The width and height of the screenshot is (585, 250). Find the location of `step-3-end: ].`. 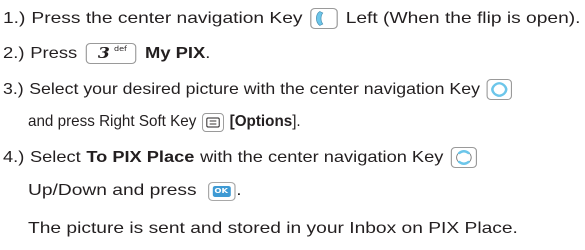

step-3-end: ]. is located at coordinates (296, 121).